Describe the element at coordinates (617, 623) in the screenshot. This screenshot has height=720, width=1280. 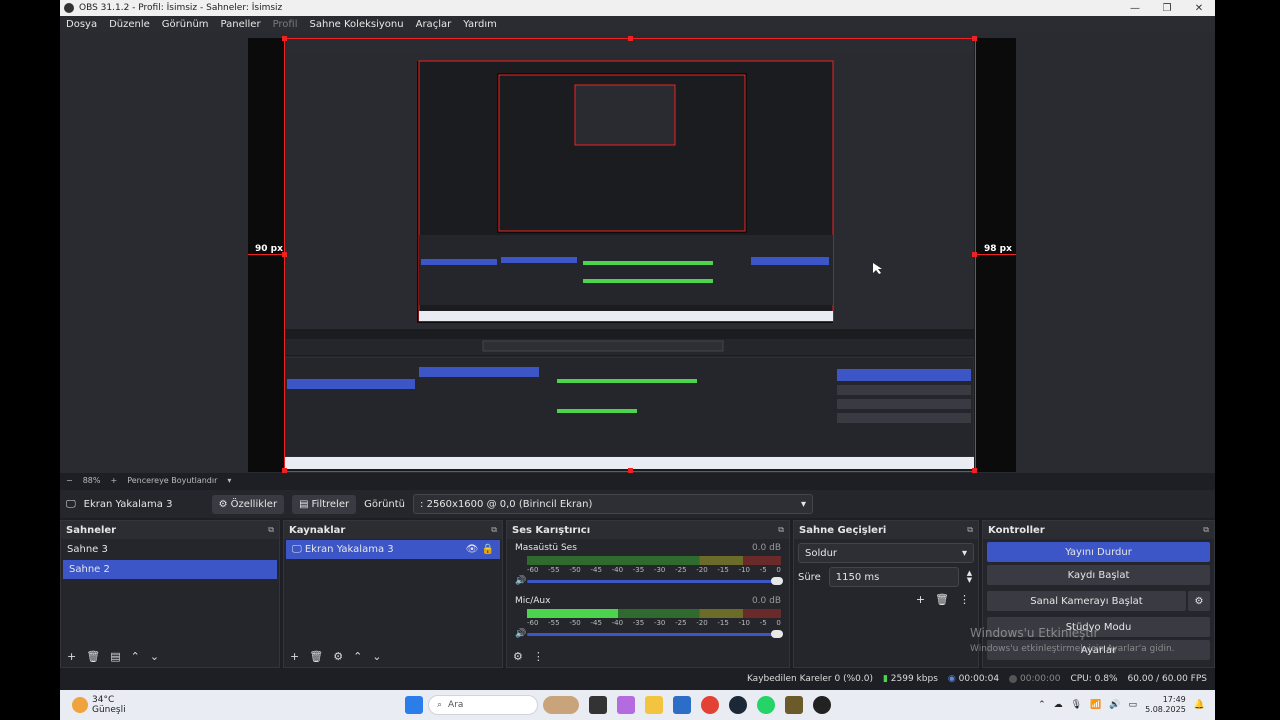
I see `meter-tick-label: -40` at that location.